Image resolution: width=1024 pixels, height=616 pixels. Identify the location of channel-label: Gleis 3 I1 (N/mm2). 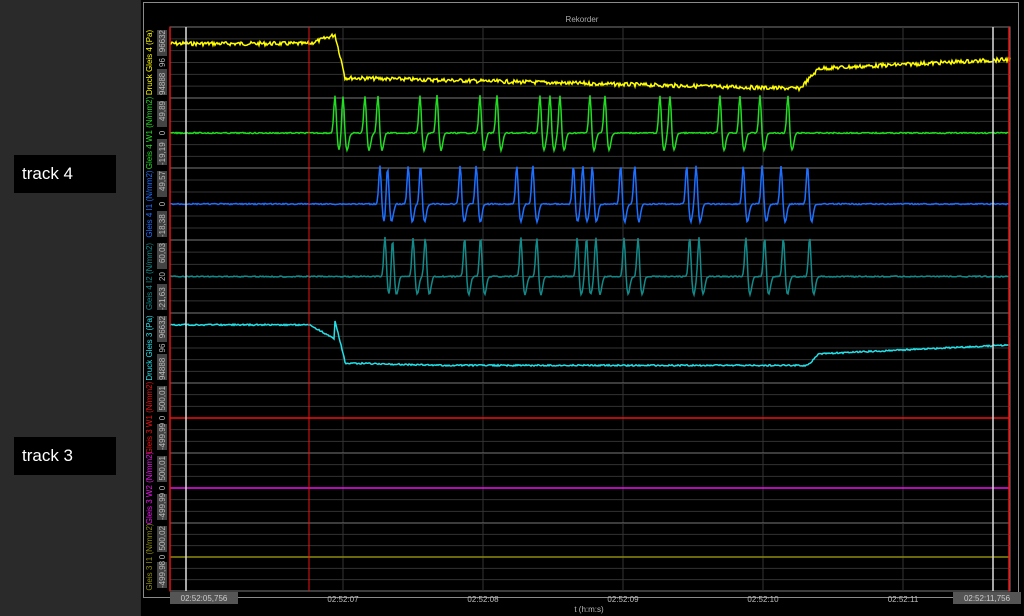
(149, 556).